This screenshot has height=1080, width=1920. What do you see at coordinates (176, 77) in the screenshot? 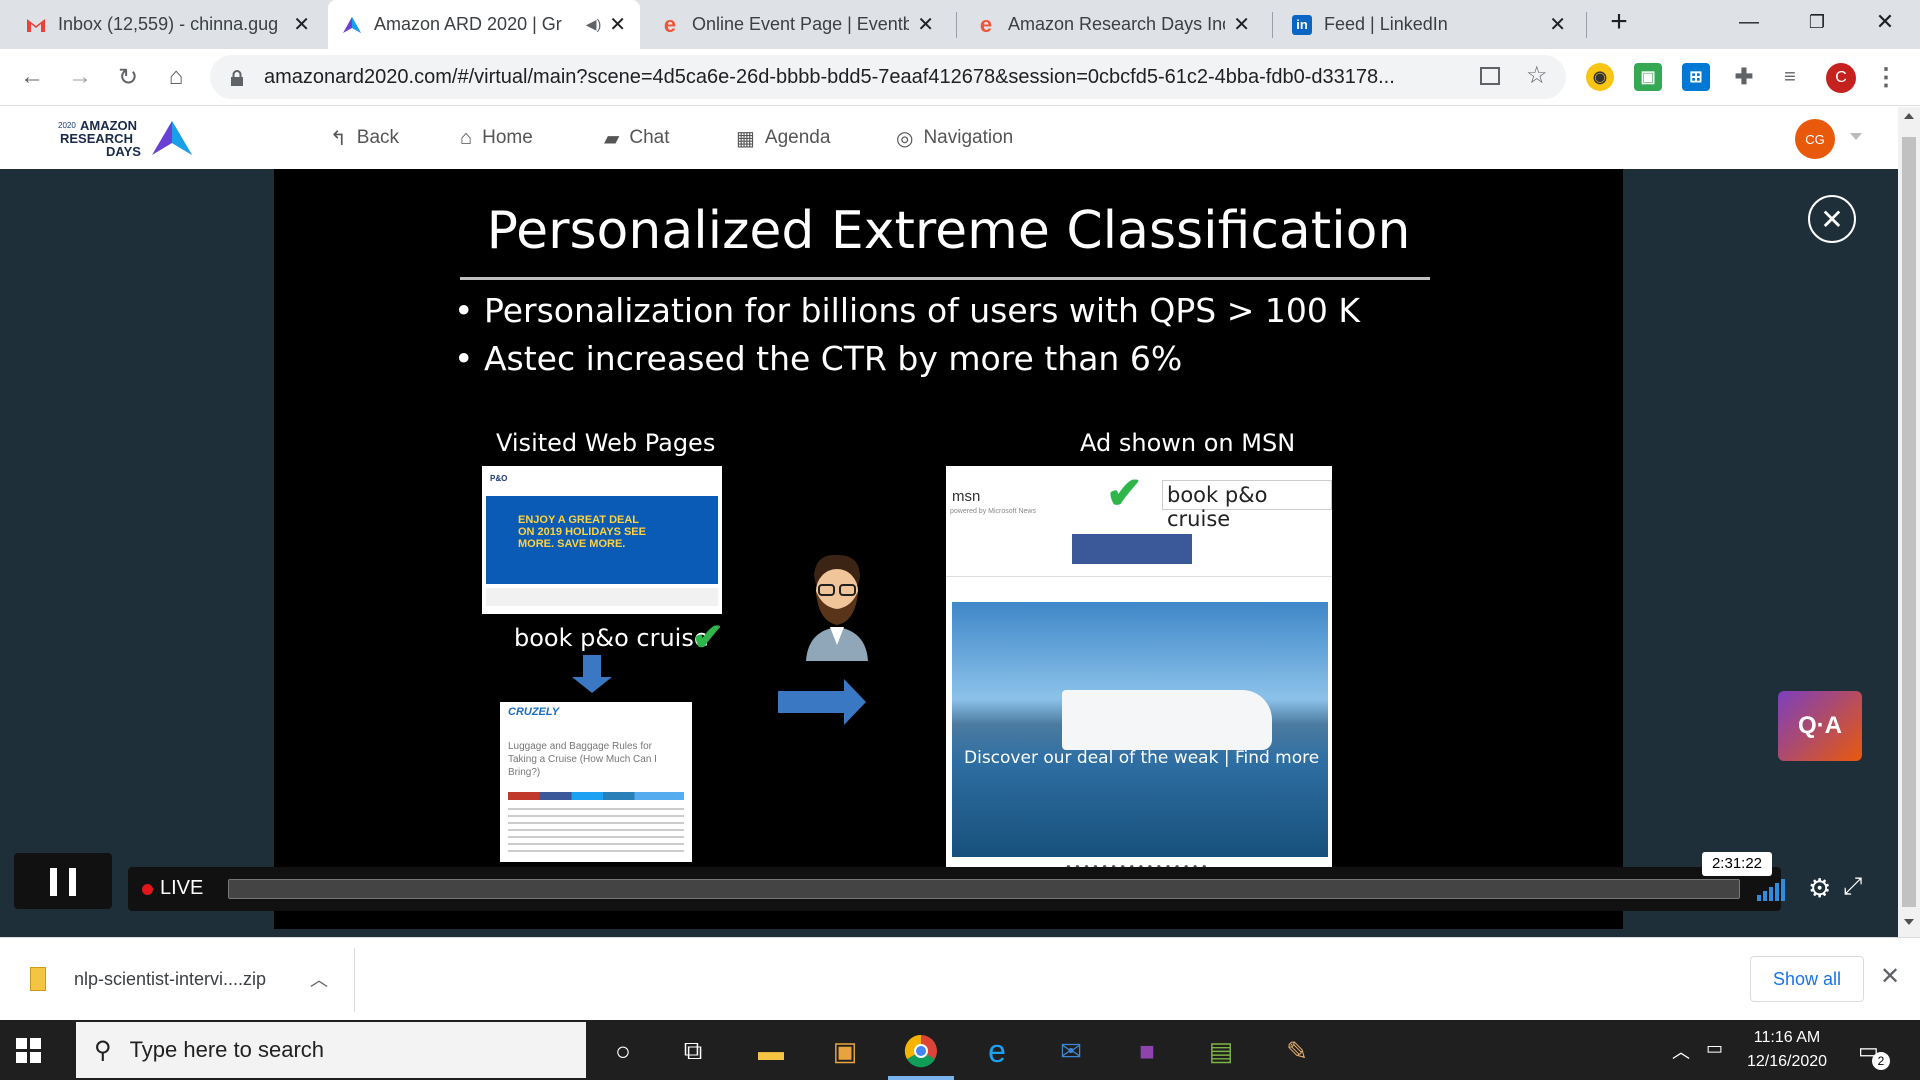
I see `home-icon: ⌂` at bounding box center [176, 77].